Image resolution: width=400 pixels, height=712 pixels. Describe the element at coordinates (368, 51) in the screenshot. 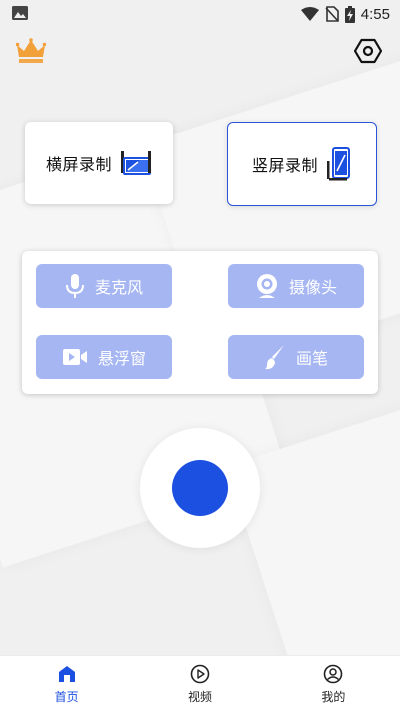

I see `settings-icon` at that location.